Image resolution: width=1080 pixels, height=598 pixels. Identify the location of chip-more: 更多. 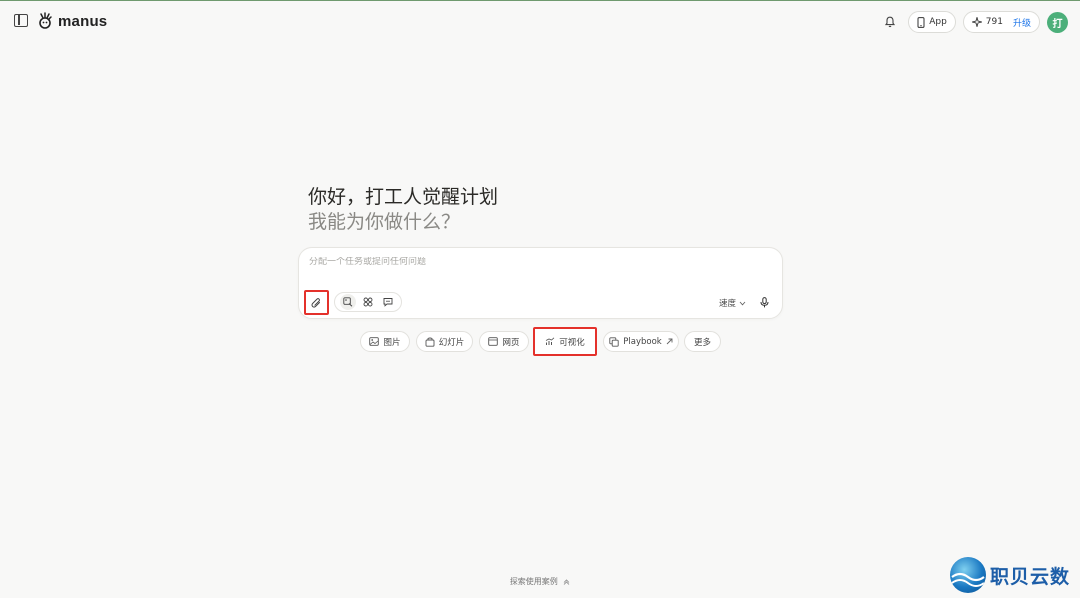
(702, 341).